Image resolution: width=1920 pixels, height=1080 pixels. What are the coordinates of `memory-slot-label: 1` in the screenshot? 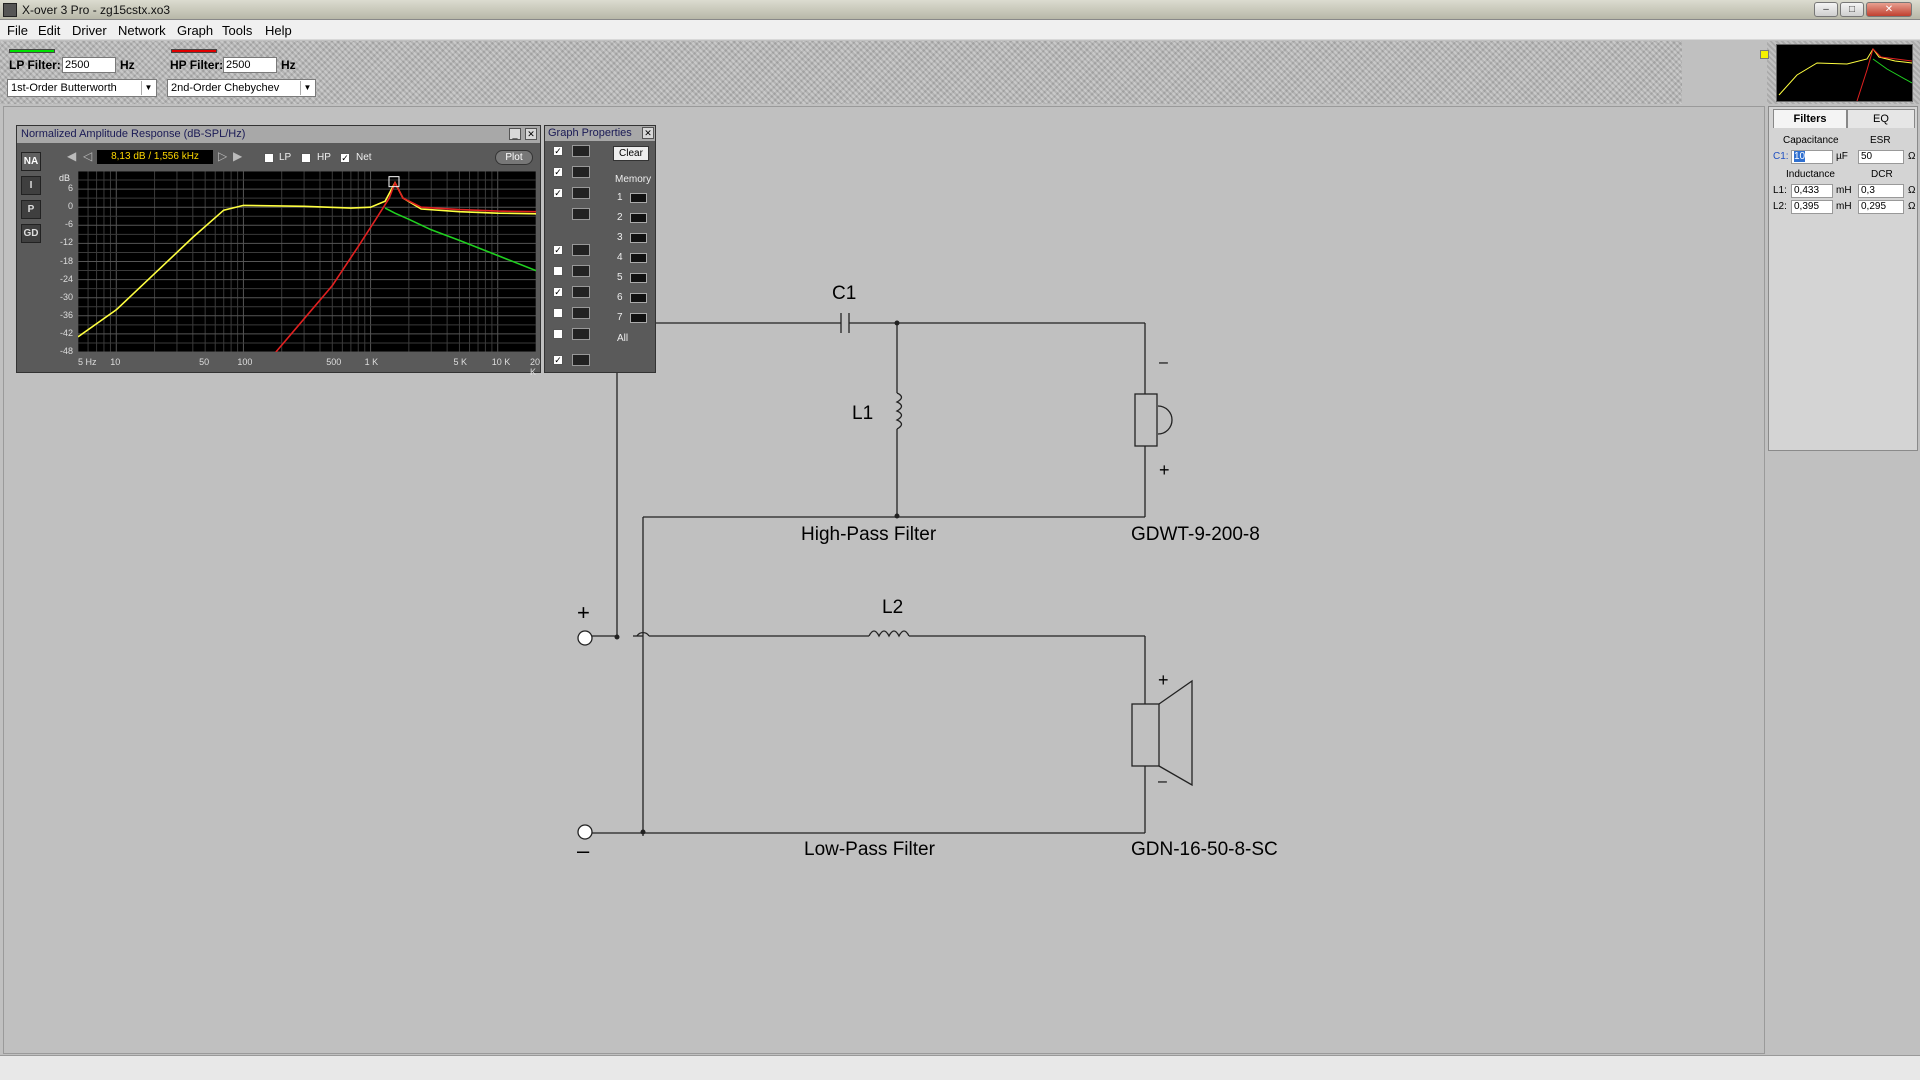 It's located at (620, 197).